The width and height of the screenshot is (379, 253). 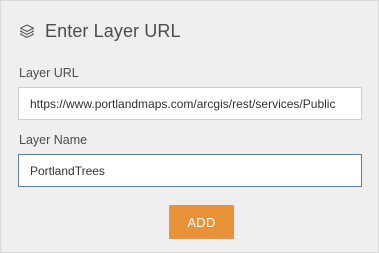 What do you see at coordinates (49, 73) in the screenshot?
I see `layer-url-label: Layer URL` at bounding box center [49, 73].